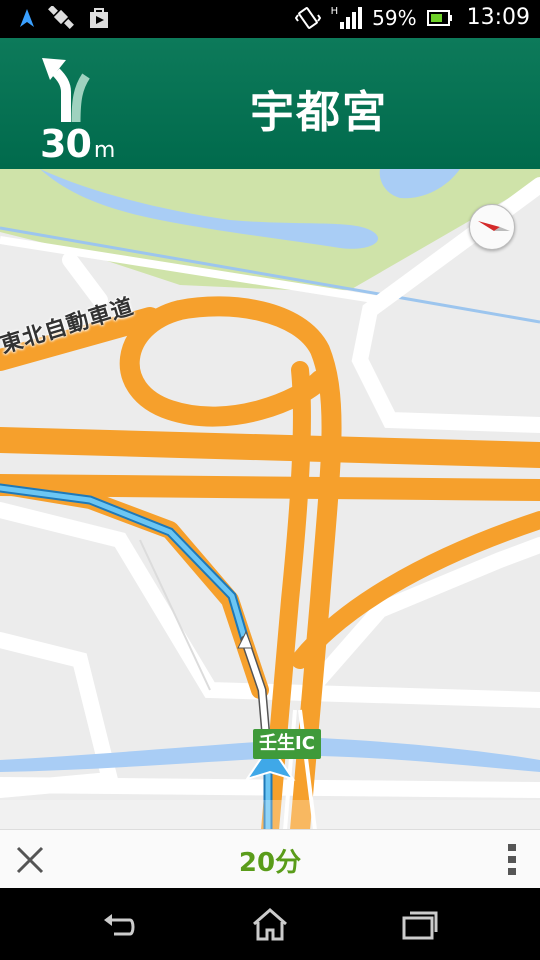 This screenshot has width=540, height=960. What do you see at coordinates (287, 744) in the screenshot?
I see `interchange-label: 壬生IC` at bounding box center [287, 744].